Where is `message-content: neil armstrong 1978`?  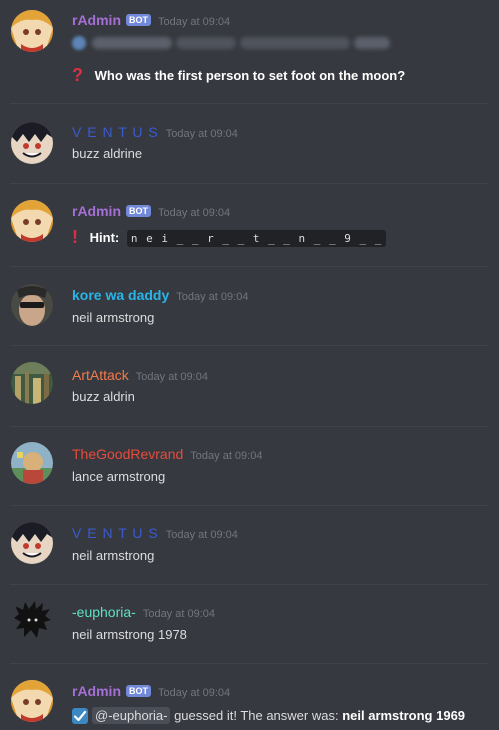
message-content: neil armstrong 1978 is located at coordinates (129, 634).